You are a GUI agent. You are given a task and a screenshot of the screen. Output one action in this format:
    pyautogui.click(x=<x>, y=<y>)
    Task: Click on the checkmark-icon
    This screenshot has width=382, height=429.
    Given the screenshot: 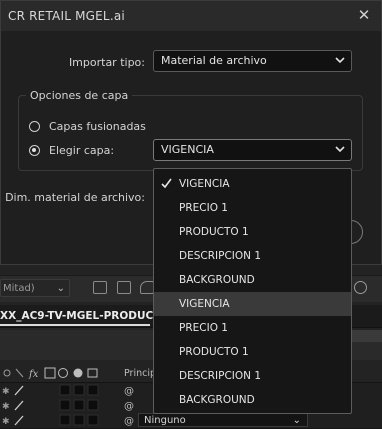 What is the action you would take?
    pyautogui.click(x=166, y=183)
    